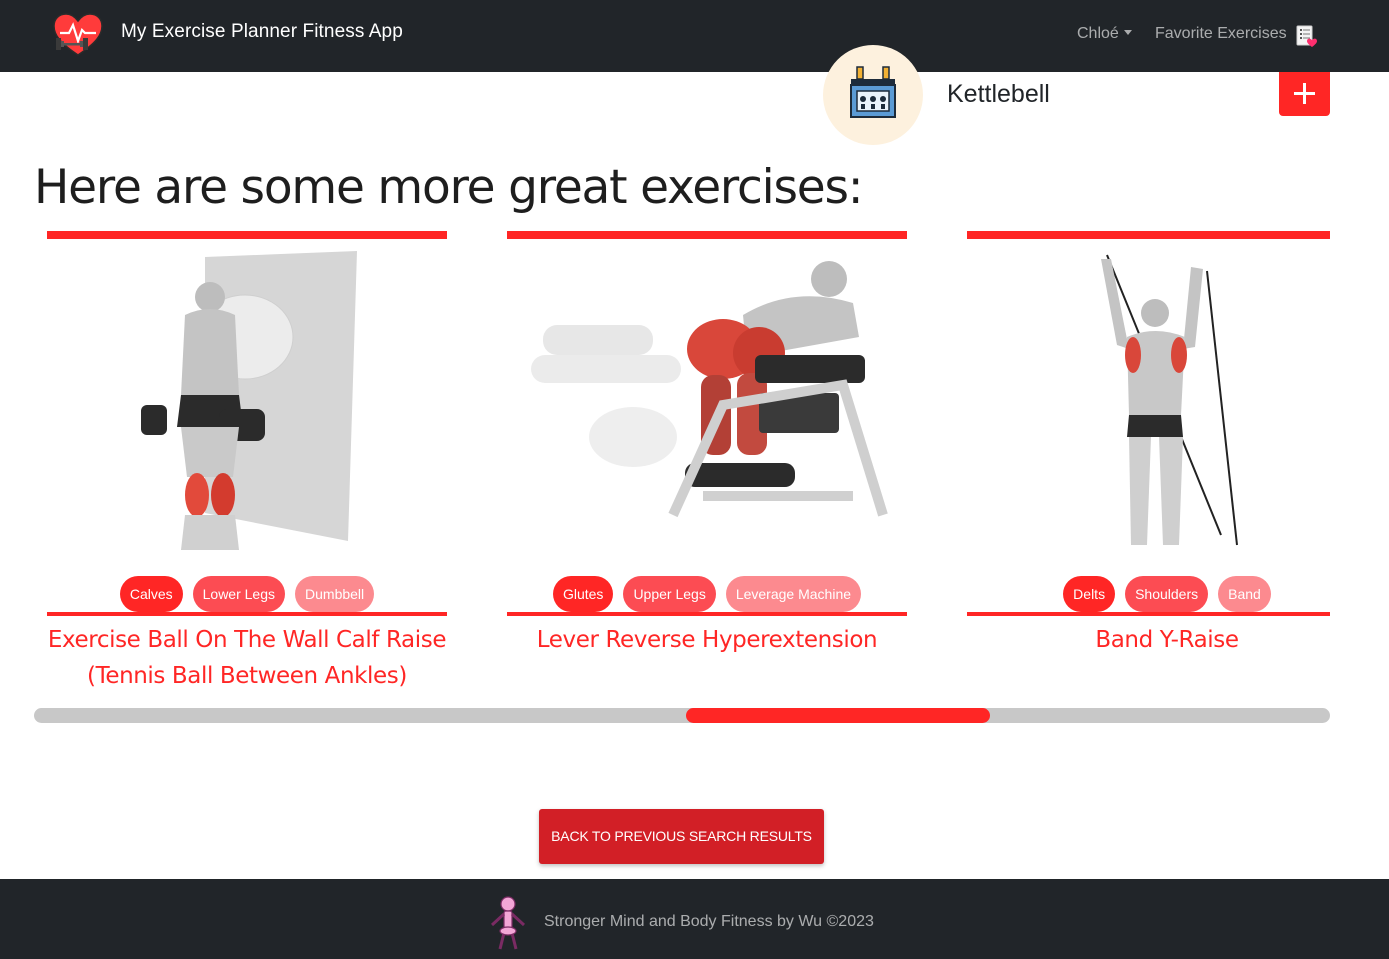 Image resolution: width=1389 pixels, height=959 pixels. I want to click on tag-equipment: Dumbbell, so click(335, 594).